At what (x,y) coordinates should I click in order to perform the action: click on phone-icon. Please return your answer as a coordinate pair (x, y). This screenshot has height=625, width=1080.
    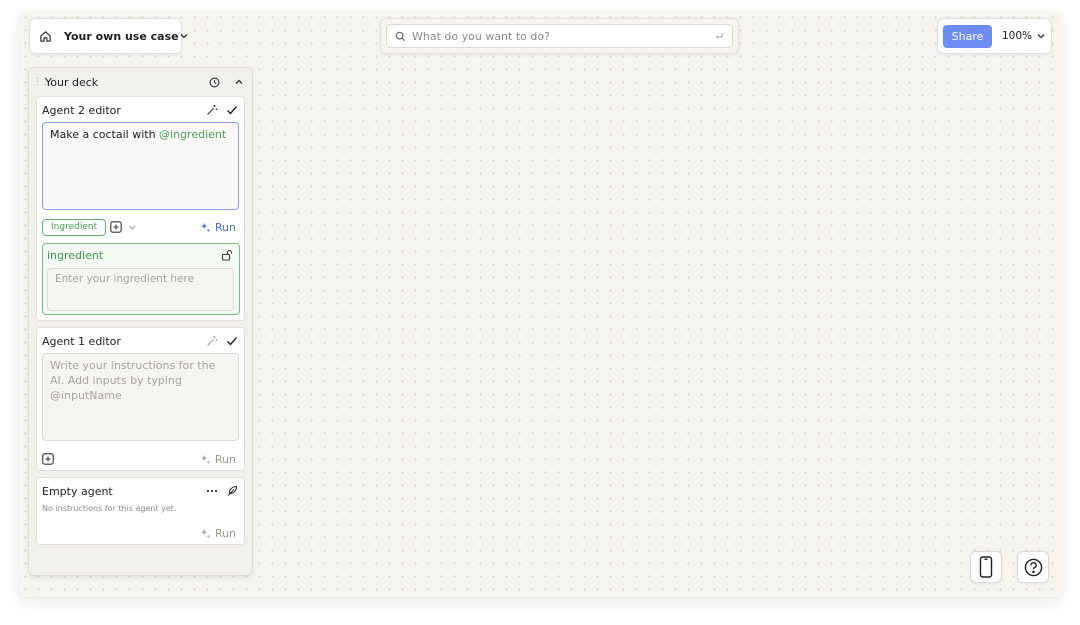
    Looking at the image, I should click on (986, 567).